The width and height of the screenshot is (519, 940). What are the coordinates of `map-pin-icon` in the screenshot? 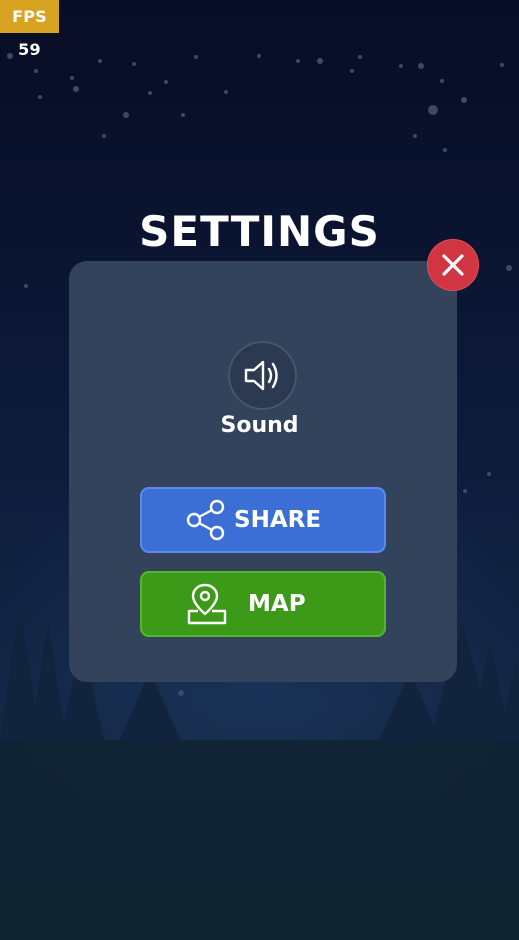 It's located at (207, 604).